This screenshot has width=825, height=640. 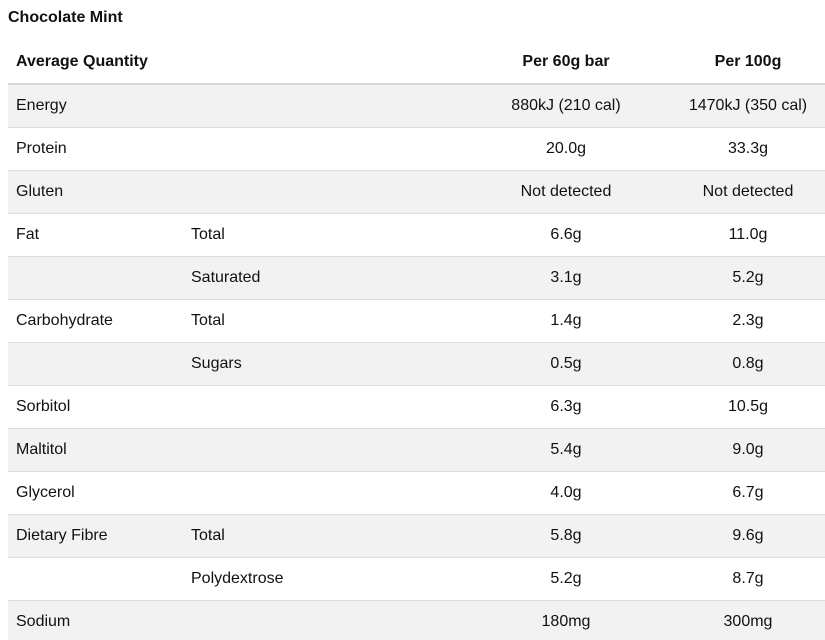 I want to click on table-header: Average Quantity Per 60g bar Per 100g, so click(x=416, y=63).